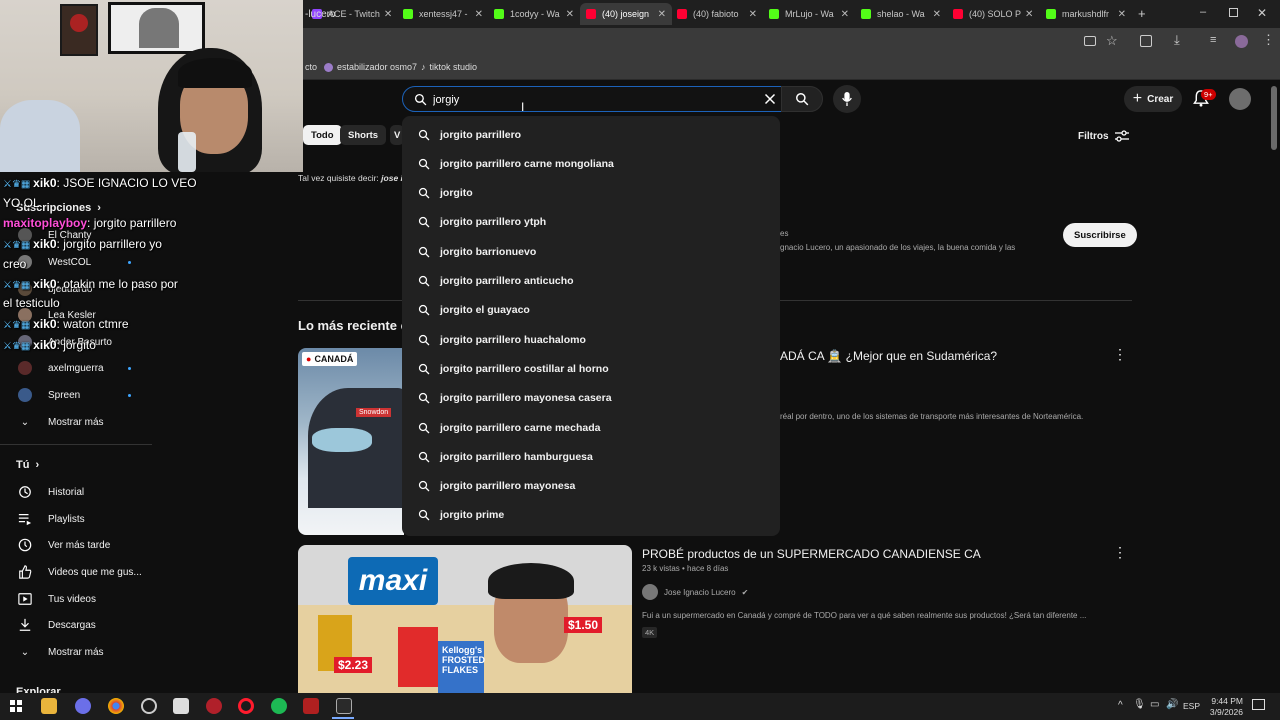 The width and height of the screenshot is (1280, 720). Describe the element at coordinates (1137, 98) in the screenshot. I see `plus-icon: +` at that location.